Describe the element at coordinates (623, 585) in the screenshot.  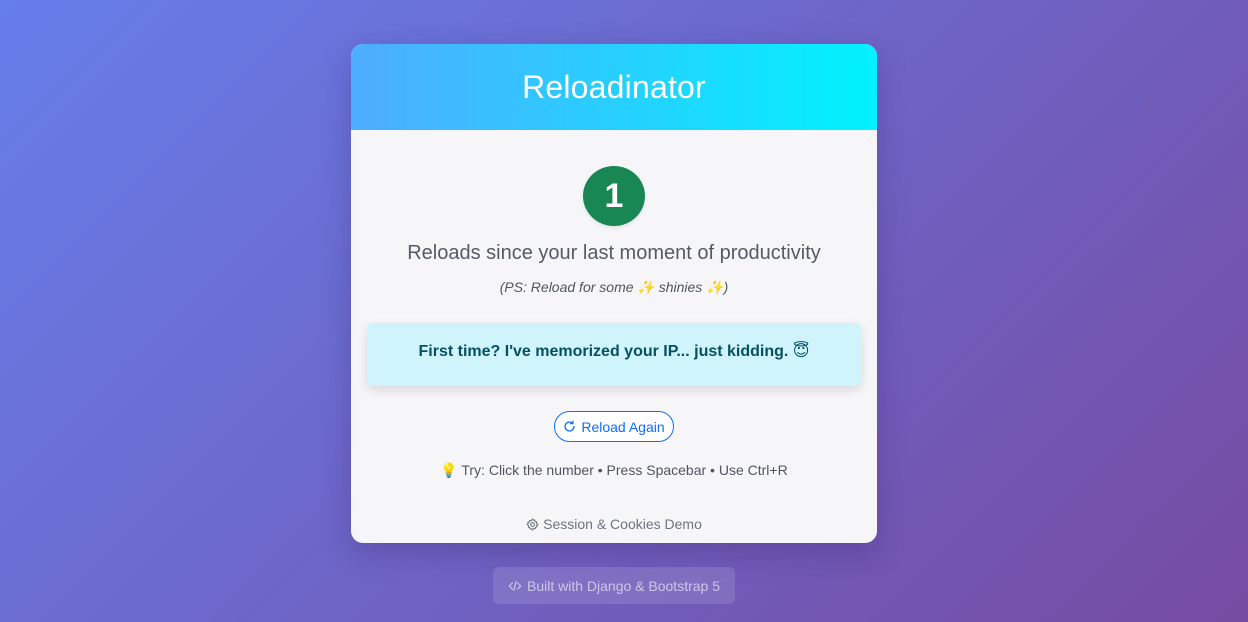
I see `built-with-text: Built with Django & Bootstrap 5` at that location.